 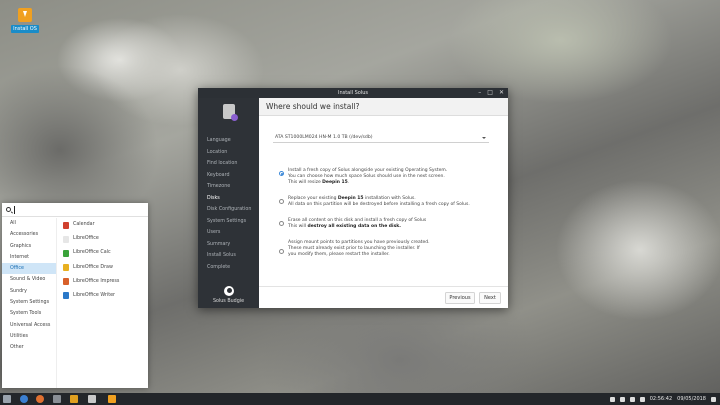 What do you see at coordinates (40, 399) in the screenshot?
I see `firefox-icon` at bounding box center [40, 399].